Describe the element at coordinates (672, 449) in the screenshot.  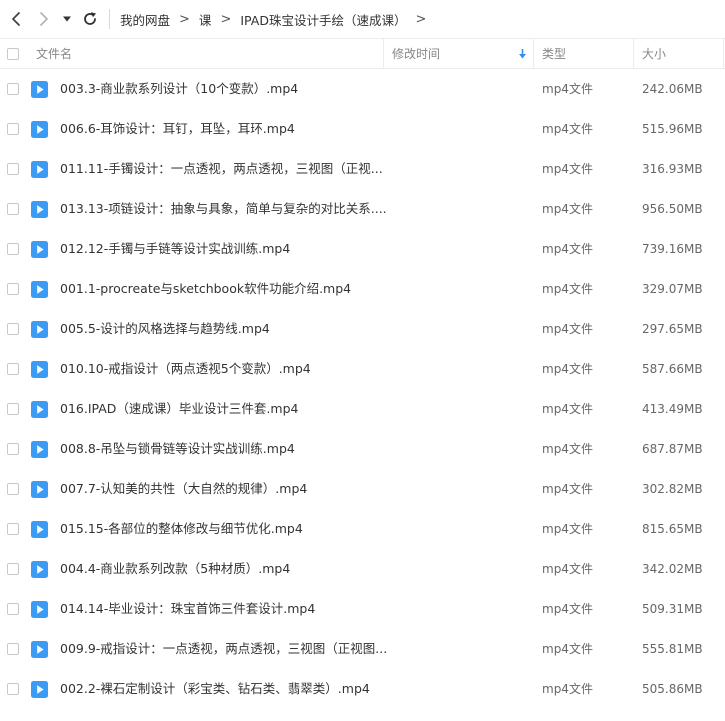
I see `file-size: 687.87MB` at that location.